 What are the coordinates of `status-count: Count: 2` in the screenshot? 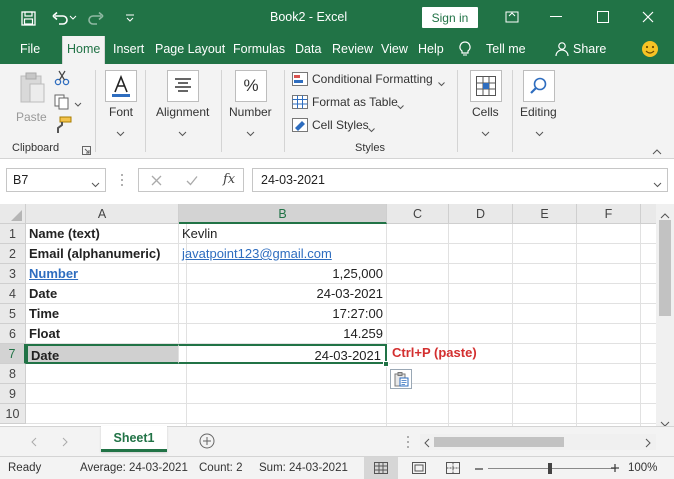 It's located at (220, 468).